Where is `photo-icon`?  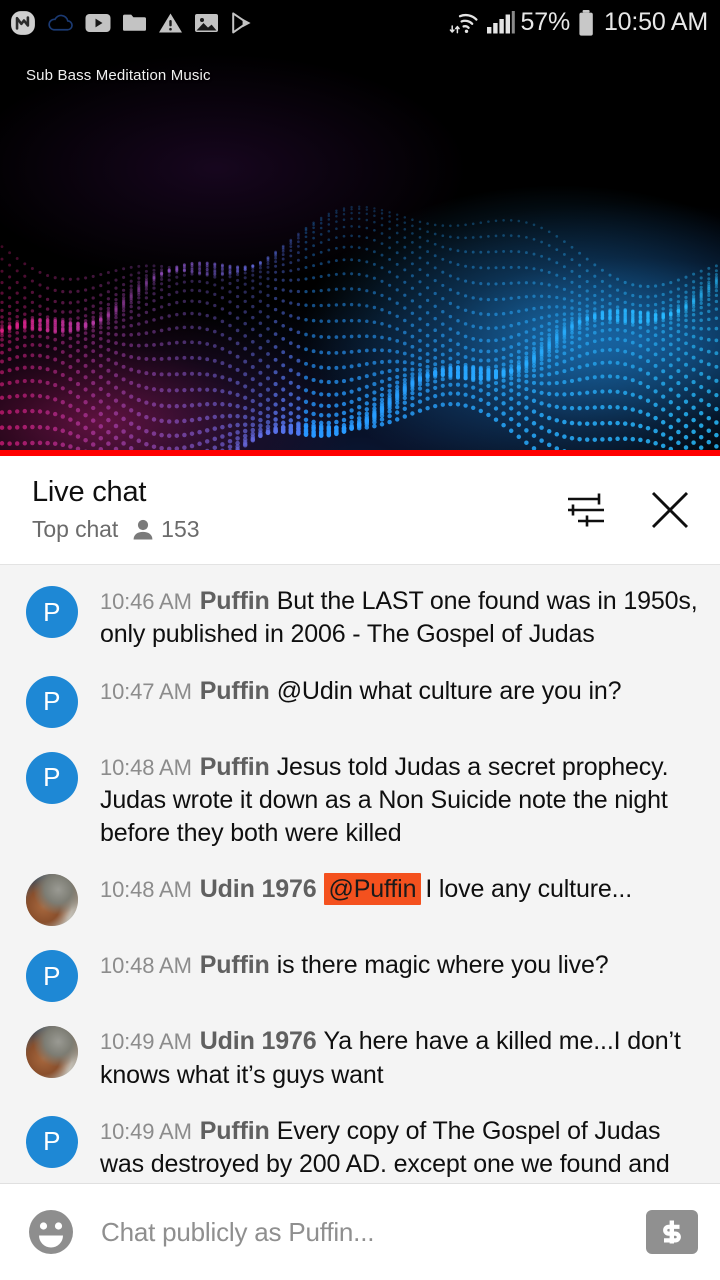 photo-icon is located at coordinates (206, 22).